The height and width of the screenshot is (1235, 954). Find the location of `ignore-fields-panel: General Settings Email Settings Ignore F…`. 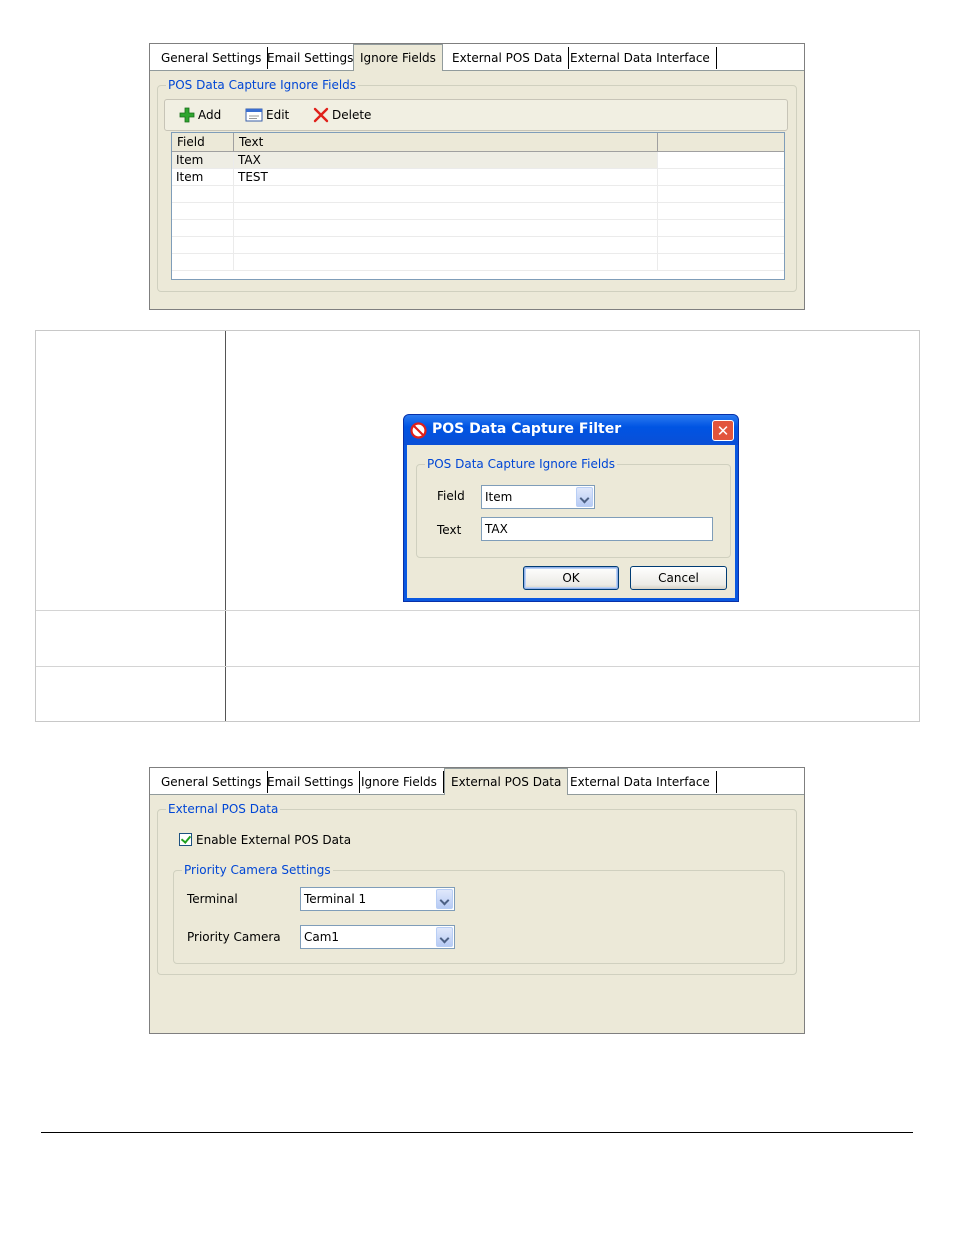

ignore-fields-panel: General Settings Email Settings Ignore F… is located at coordinates (477, 176).